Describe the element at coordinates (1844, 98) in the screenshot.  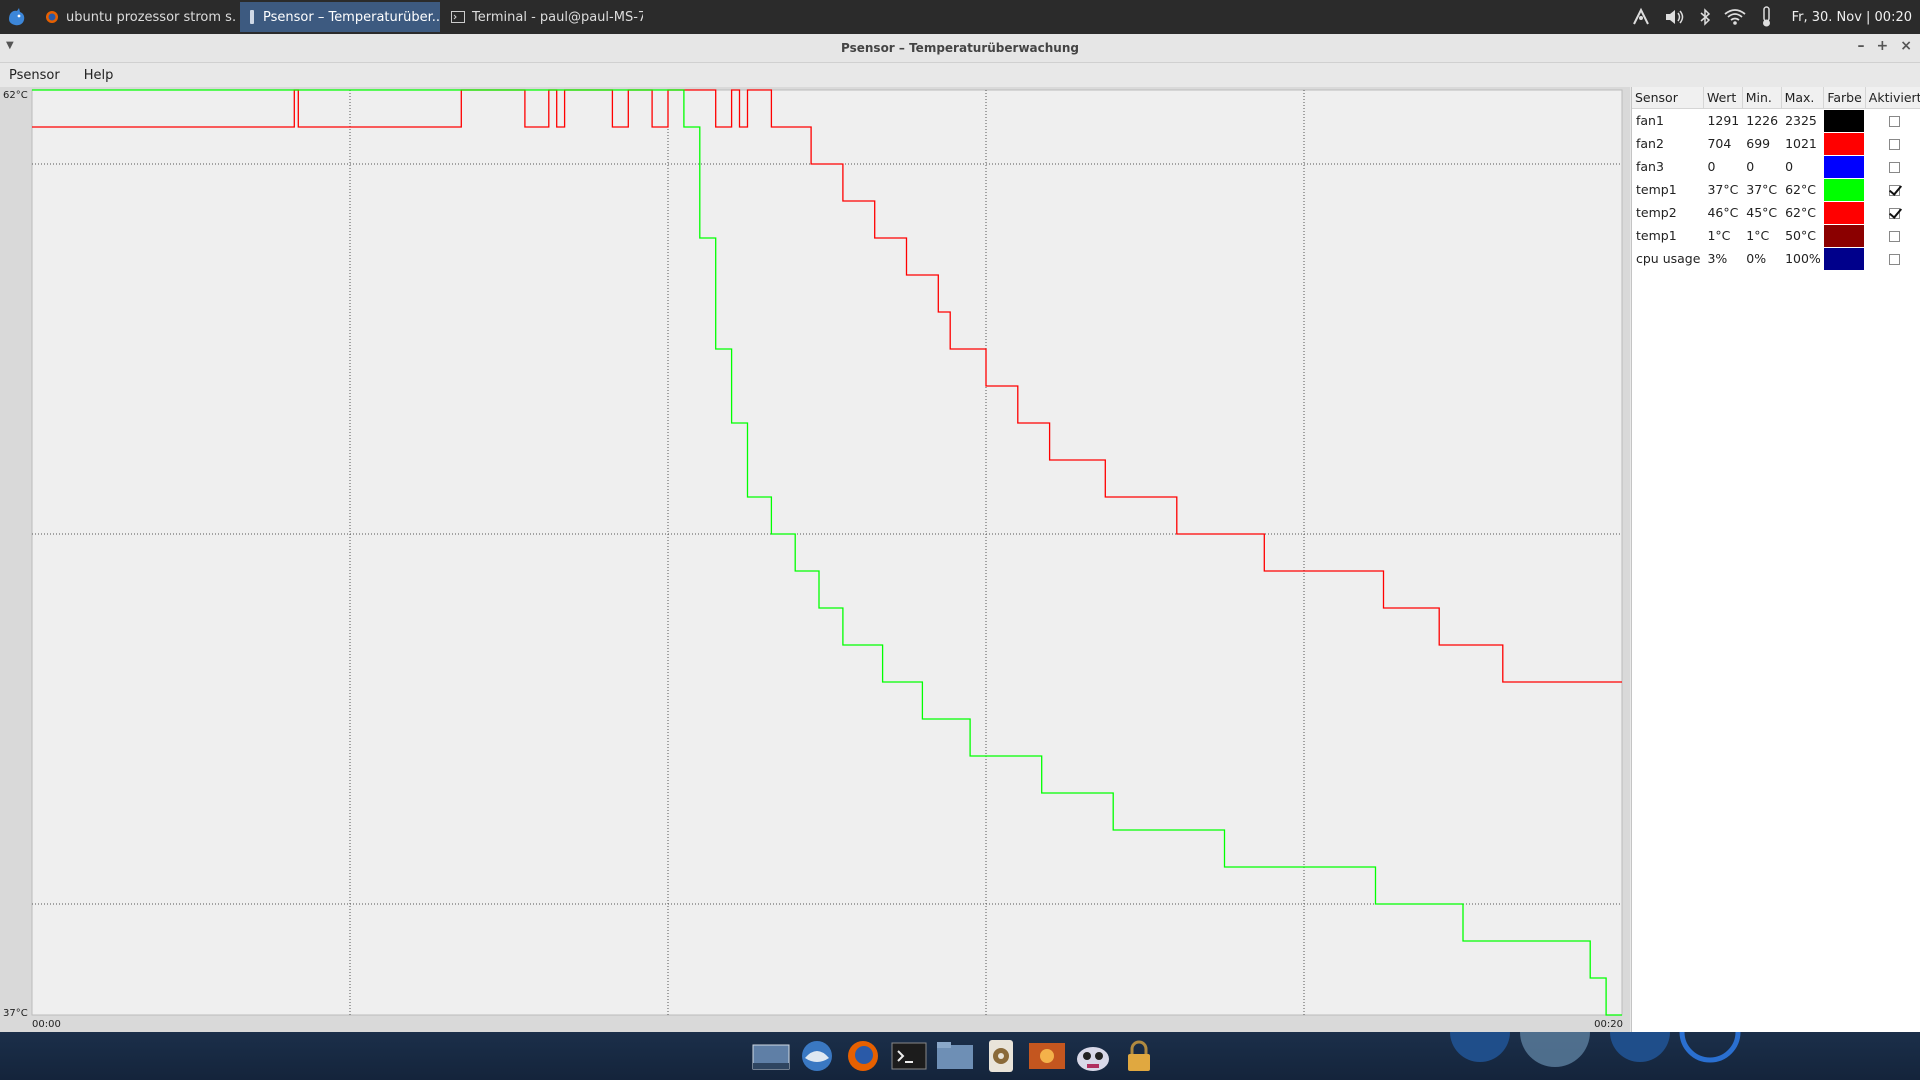
I see `col-color: Farbe` at that location.